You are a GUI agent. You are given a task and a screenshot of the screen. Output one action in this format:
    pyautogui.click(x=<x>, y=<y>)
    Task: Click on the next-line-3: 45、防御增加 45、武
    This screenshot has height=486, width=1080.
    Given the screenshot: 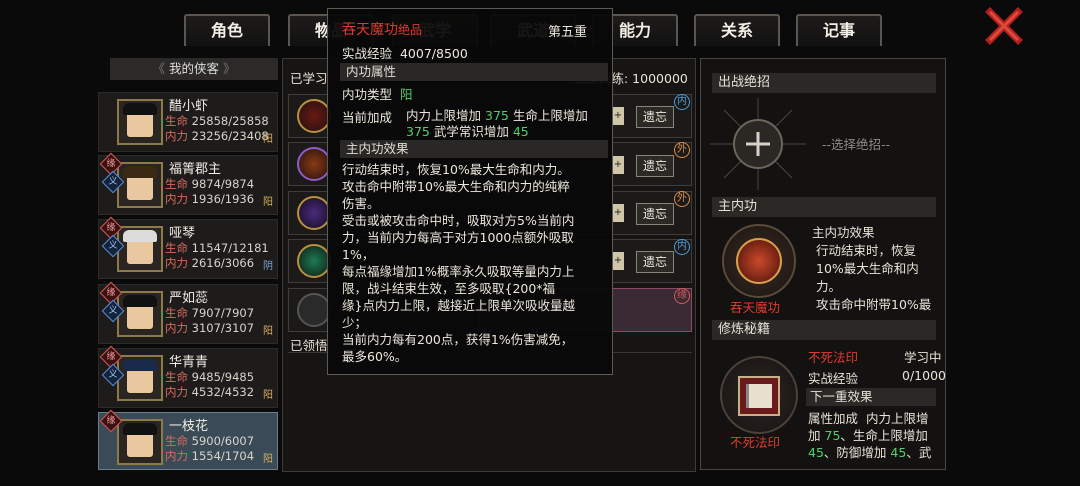 What is the action you would take?
    pyautogui.click(x=870, y=452)
    